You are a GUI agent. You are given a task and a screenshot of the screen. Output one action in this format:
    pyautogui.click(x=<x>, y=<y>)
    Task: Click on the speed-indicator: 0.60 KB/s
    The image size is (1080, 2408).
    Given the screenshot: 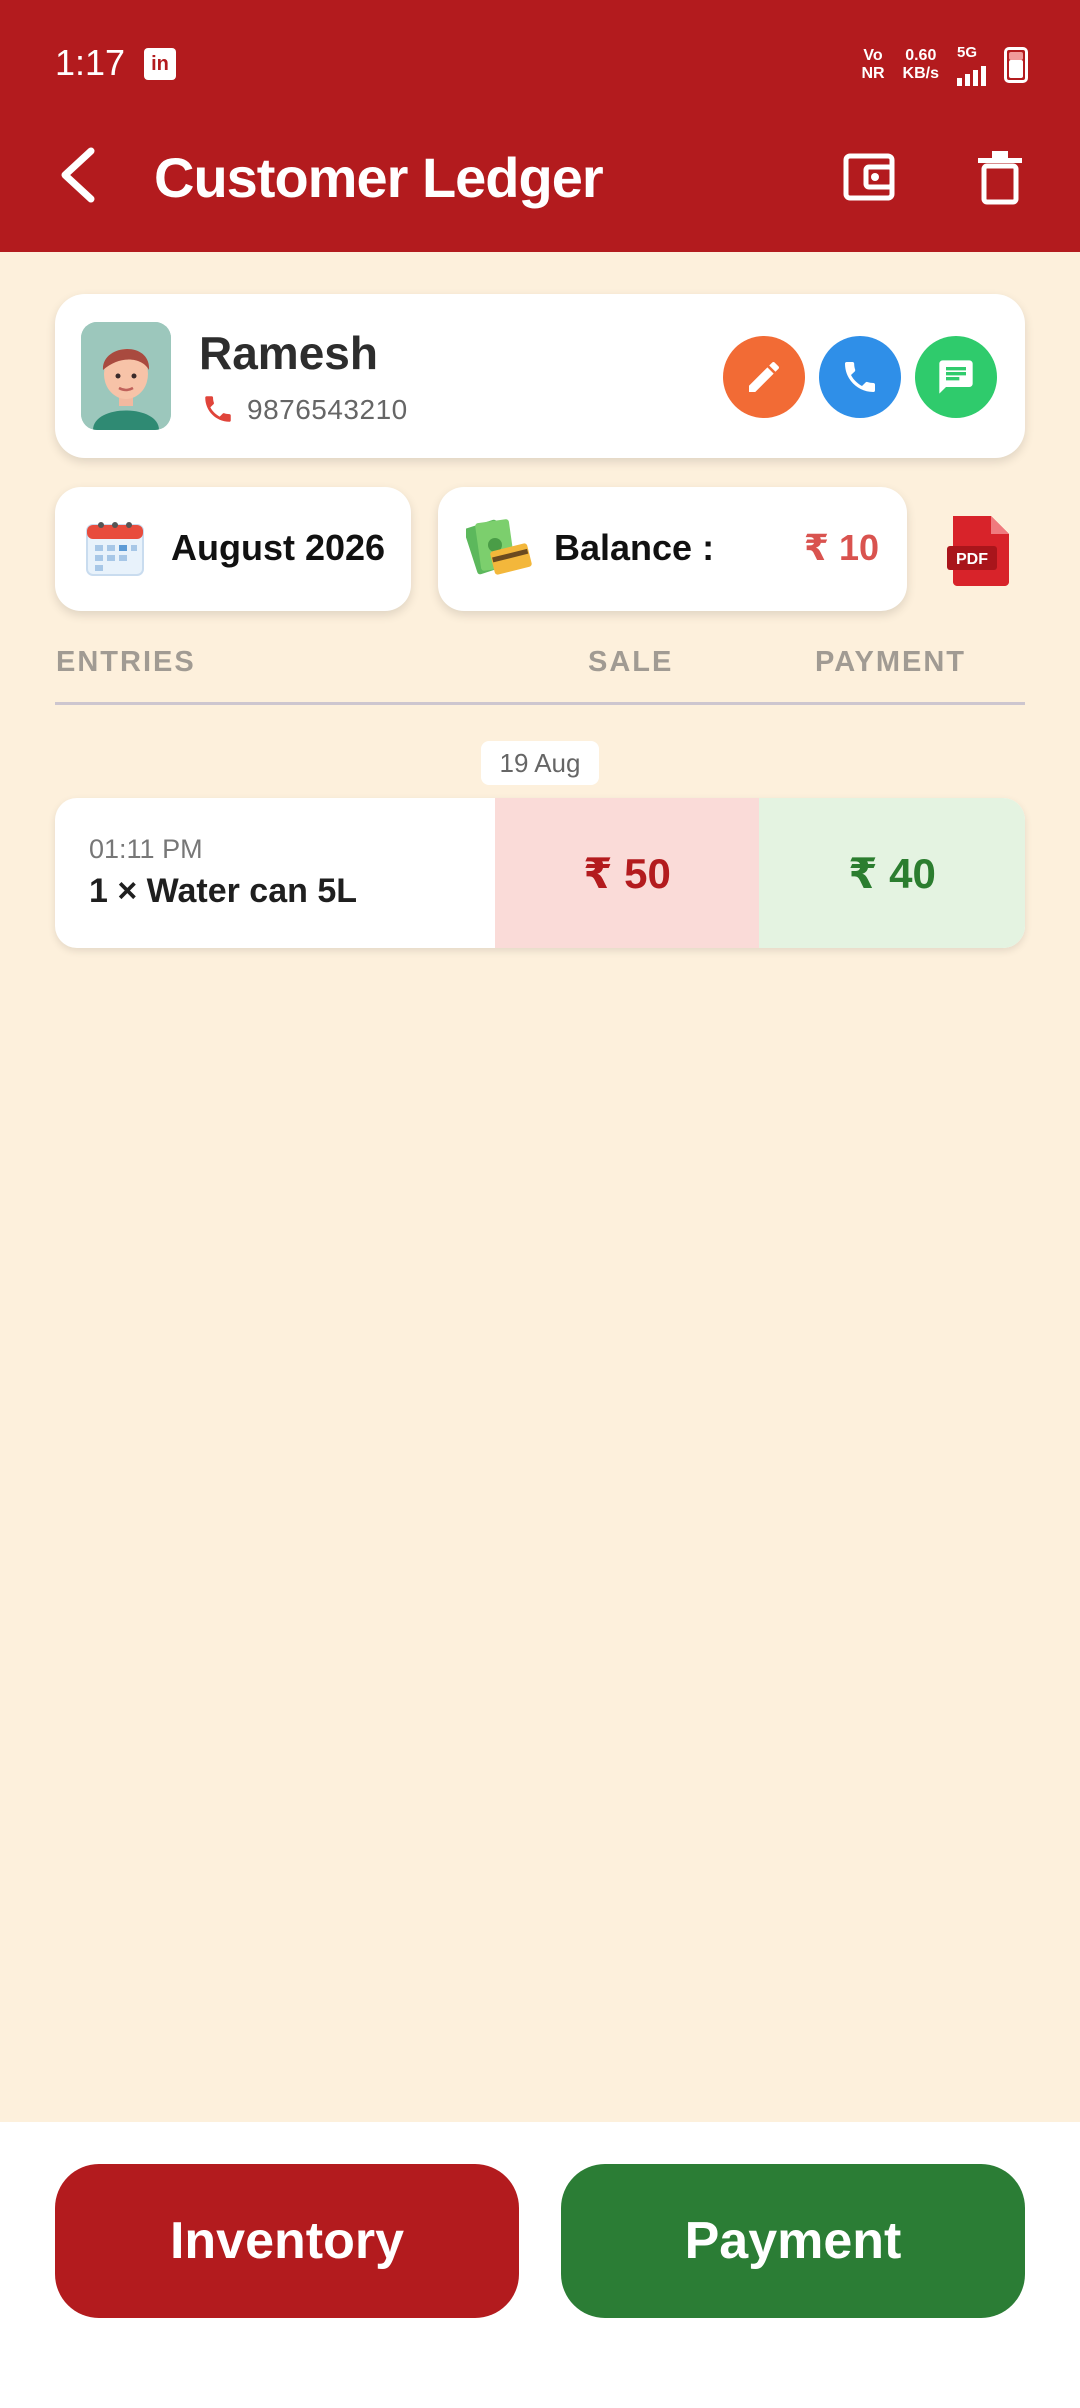 What is the action you would take?
    pyautogui.click(x=920, y=64)
    